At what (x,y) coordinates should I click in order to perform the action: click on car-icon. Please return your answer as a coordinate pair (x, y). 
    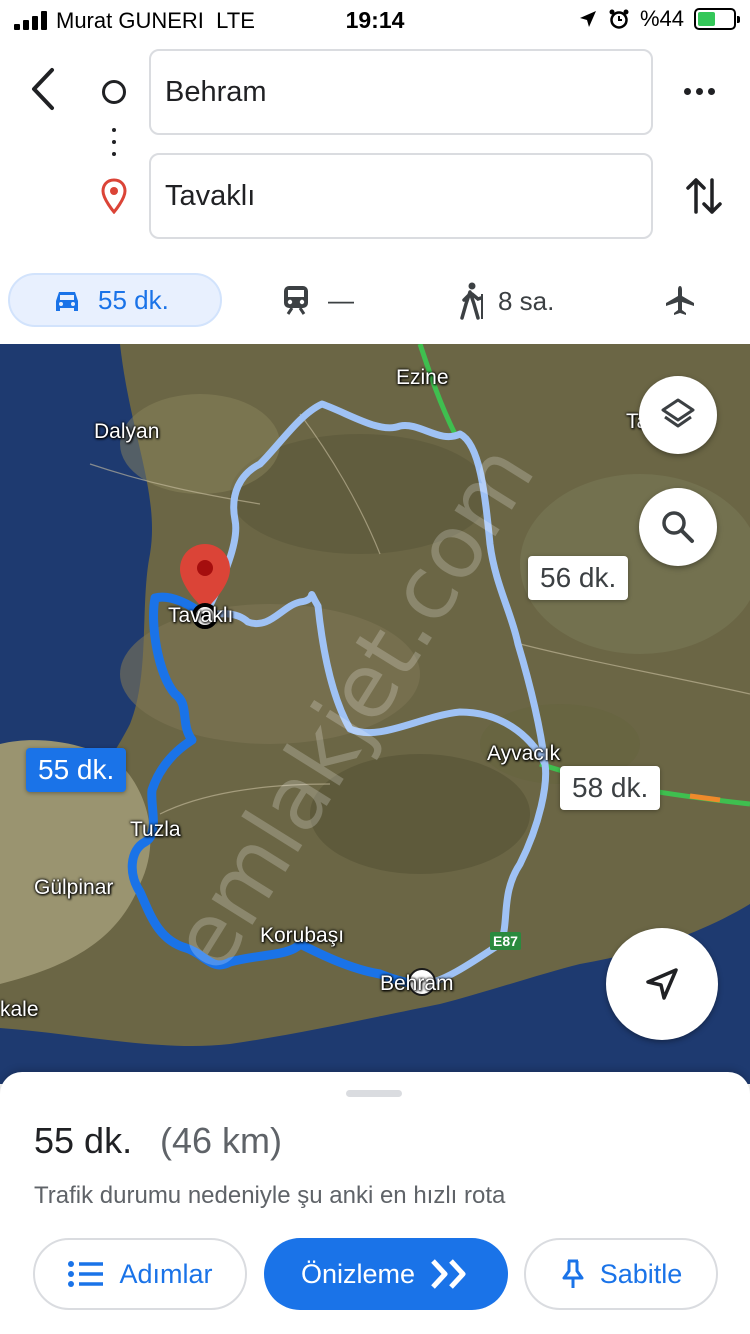
    Looking at the image, I should click on (67, 301).